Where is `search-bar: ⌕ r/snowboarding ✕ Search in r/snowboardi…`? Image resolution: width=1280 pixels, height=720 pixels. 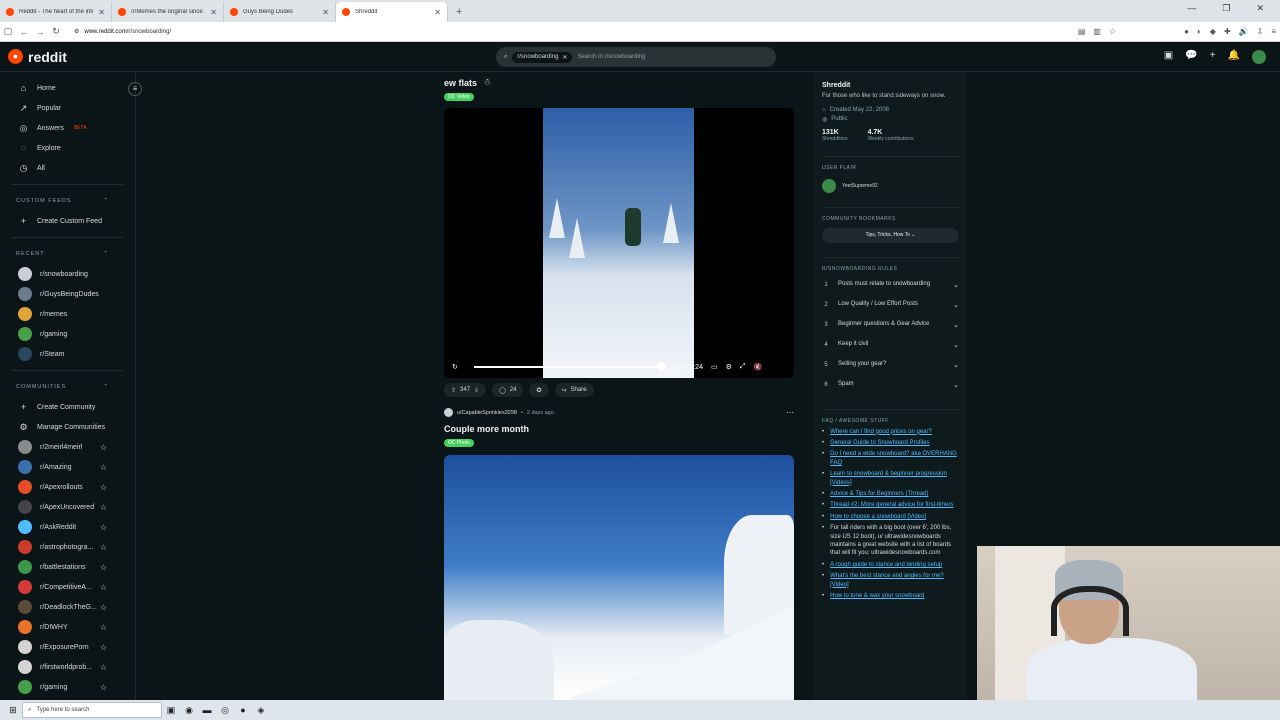 search-bar: ⌕ r/snowboarding ✕ Search in r/snowboardi… is located at coordinates (636, 57).